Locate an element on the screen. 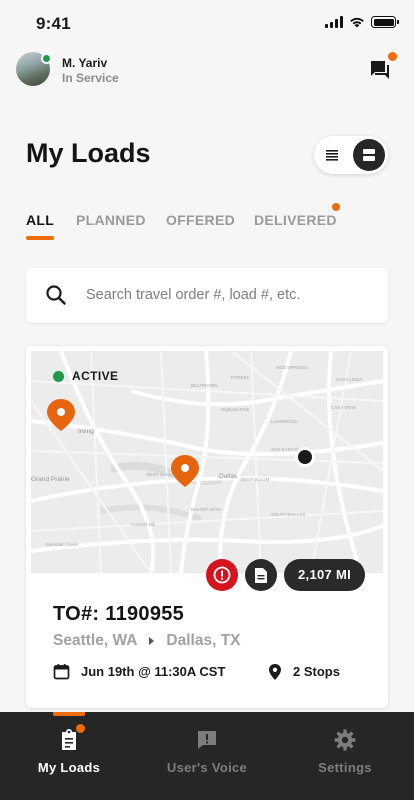 The image size is (414, 800). avatar is located at coordinates (34, 69).